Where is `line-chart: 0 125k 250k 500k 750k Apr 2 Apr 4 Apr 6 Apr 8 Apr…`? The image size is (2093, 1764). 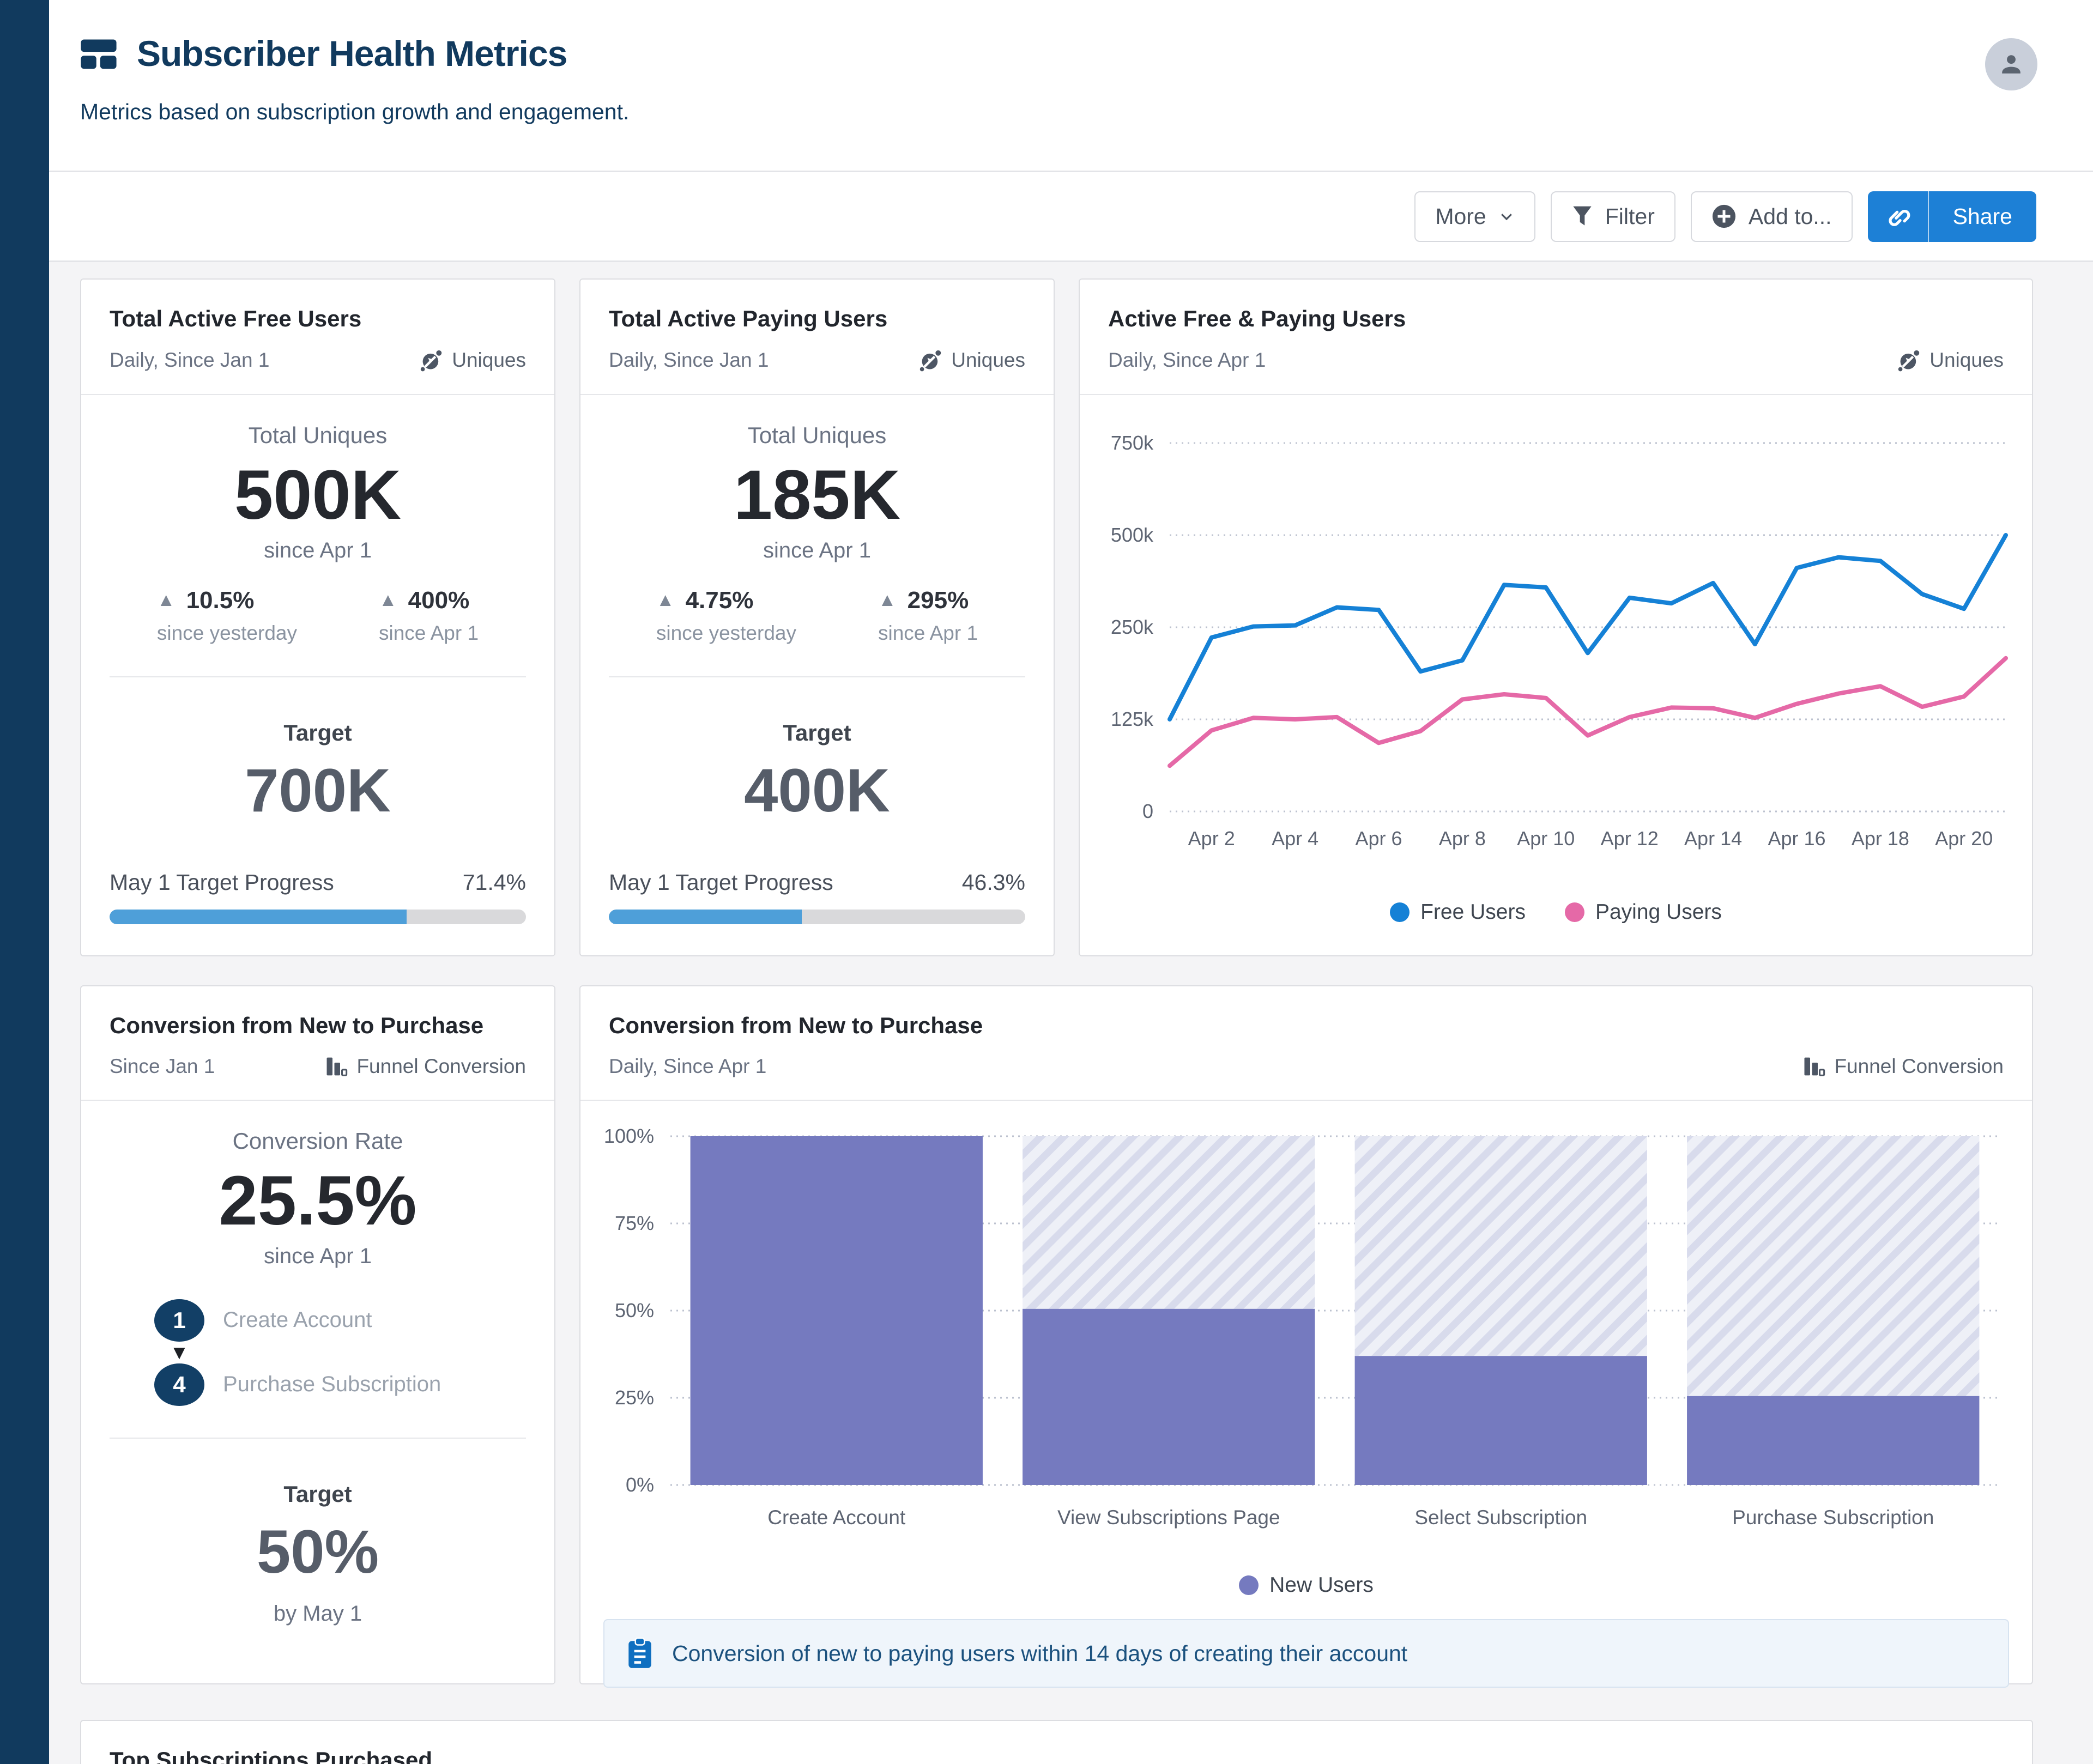
line-chart: 0 125k 250k 500k 750k Apr 2 Apr 4 Apr 6 Apr 8 Apr… is located at coordinates (1560, 641).